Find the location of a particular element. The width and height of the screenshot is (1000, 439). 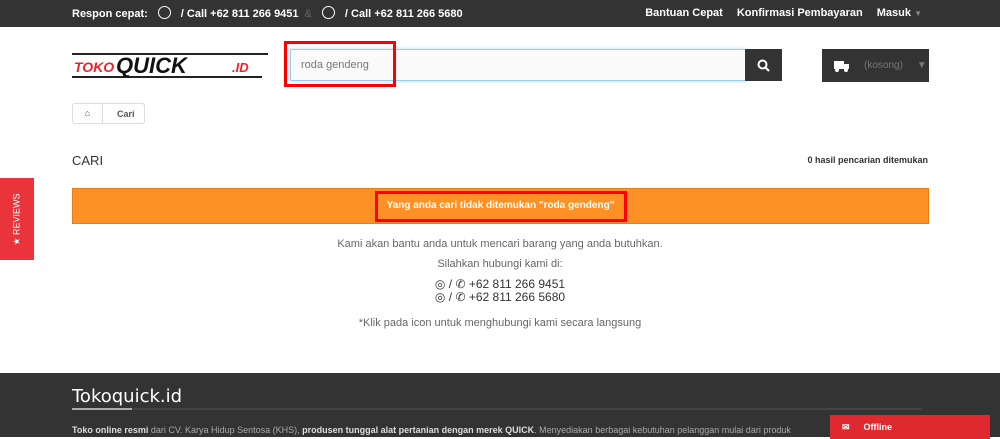

phone-line-1: ◎ / ✆ +62 811 266 9451 is located at coordinates (500, 284).